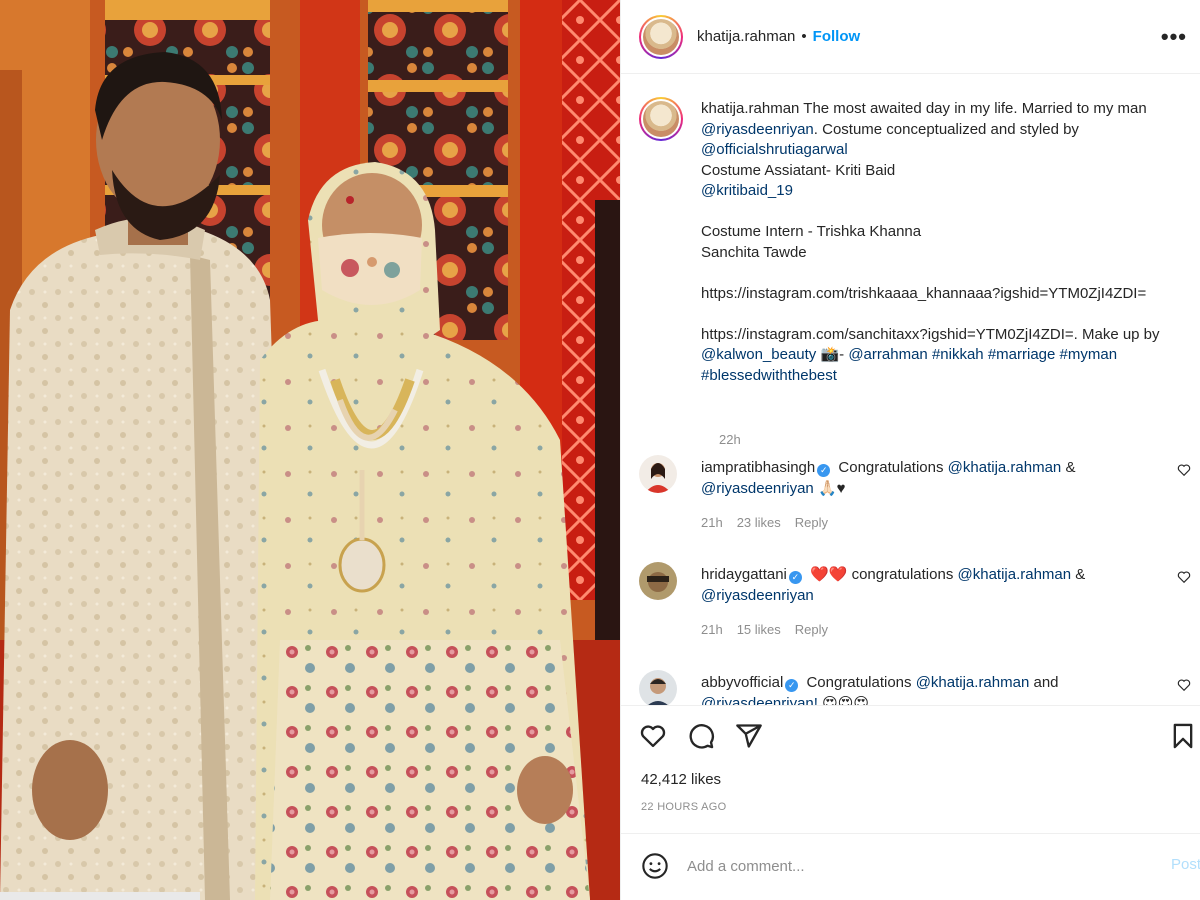 The height and width of the screenshot is (900, 1200). Describe the element at coordinates (759, 700) in the screenshot. I see `comment-mention: @riyasdeenriyan!` at that location.